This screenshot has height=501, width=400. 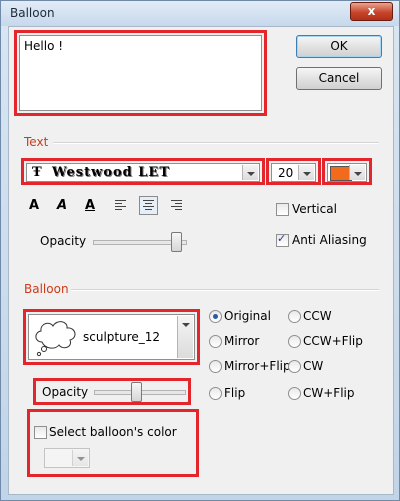 I want to click on close-icon: x, so click(x=371, y=11).